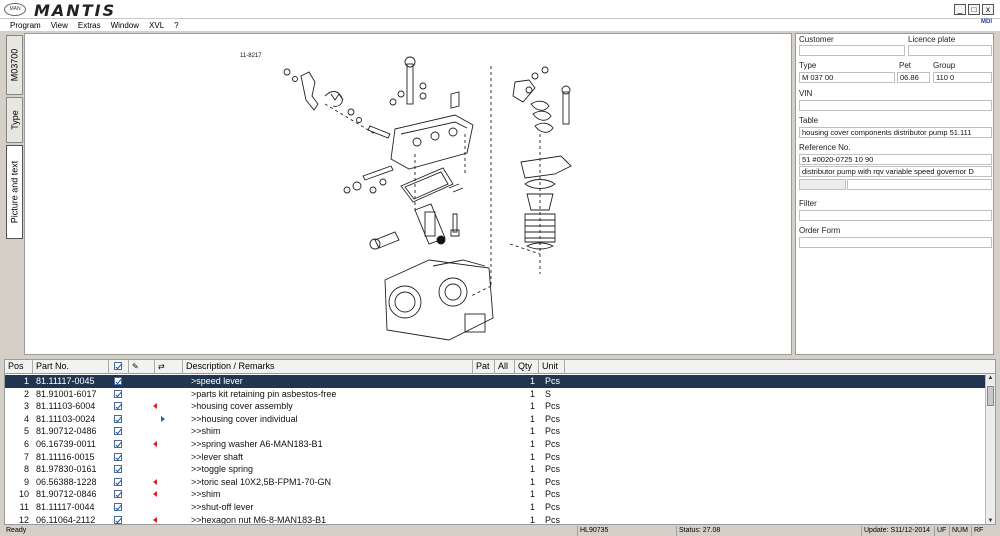  Describe the element at coordinates (962, 77) in the screenshot. I see `group-field: 110 0` at that location.